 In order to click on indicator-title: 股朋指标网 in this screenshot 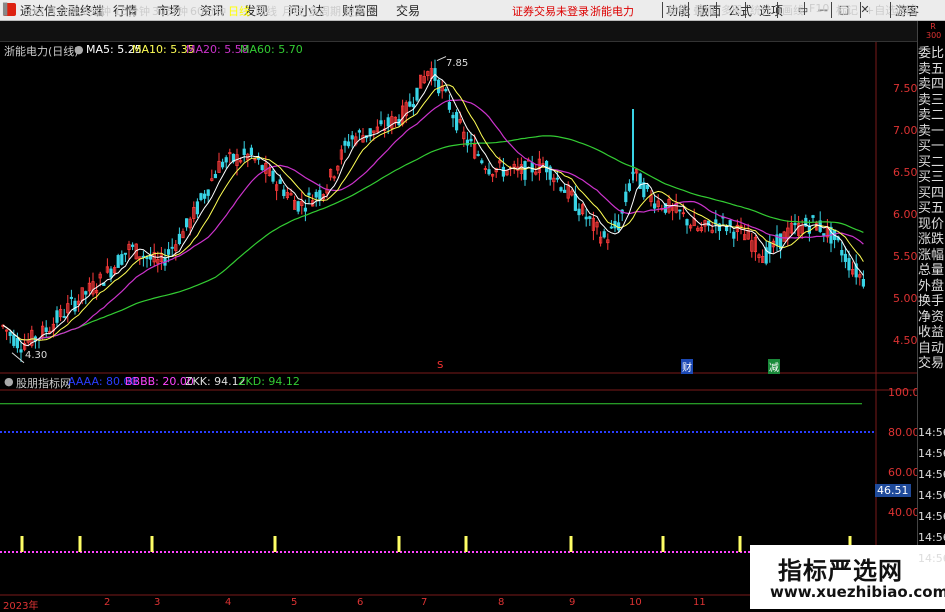, I will do `click(43, 383)`.